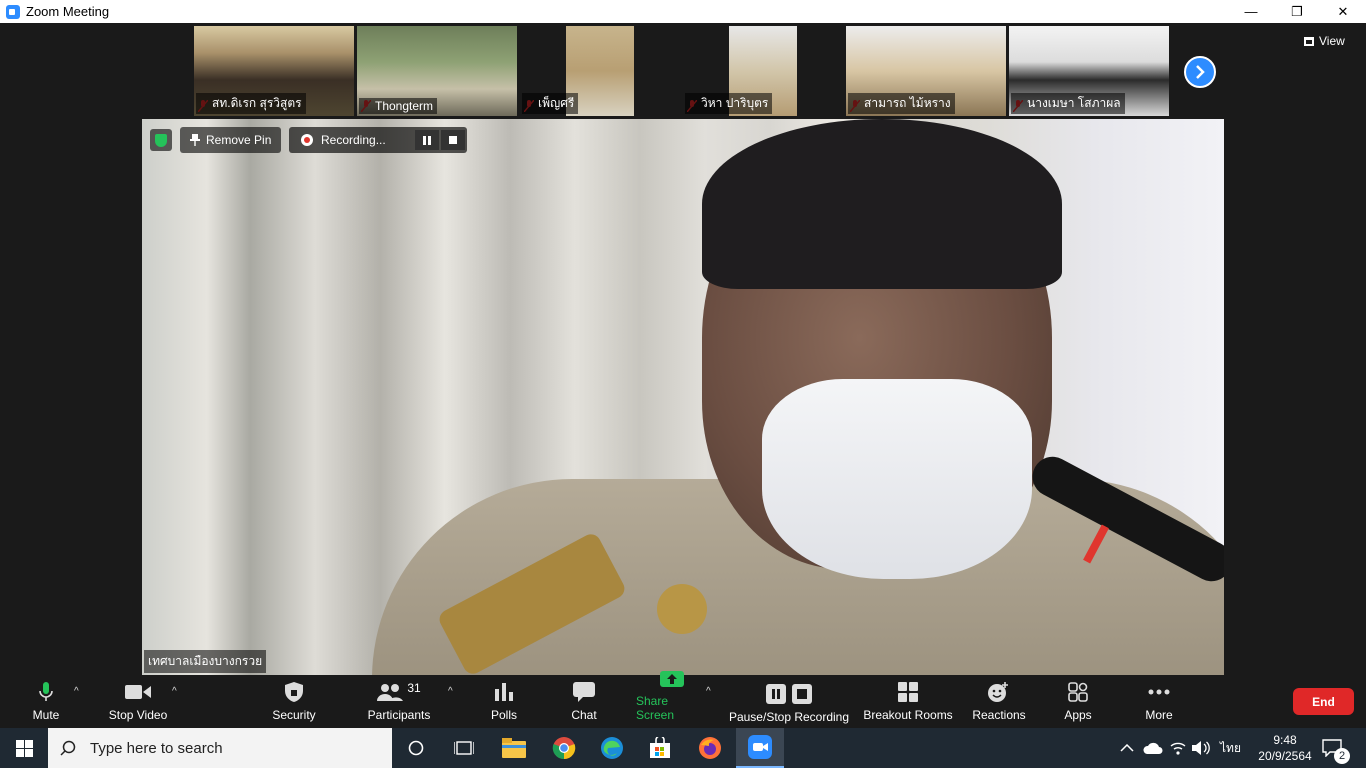 The image size is (1366, 768). Describe the element at coordinates (1342, 756) in the screenshot. I see `notification-count-badge: 2` at that location.